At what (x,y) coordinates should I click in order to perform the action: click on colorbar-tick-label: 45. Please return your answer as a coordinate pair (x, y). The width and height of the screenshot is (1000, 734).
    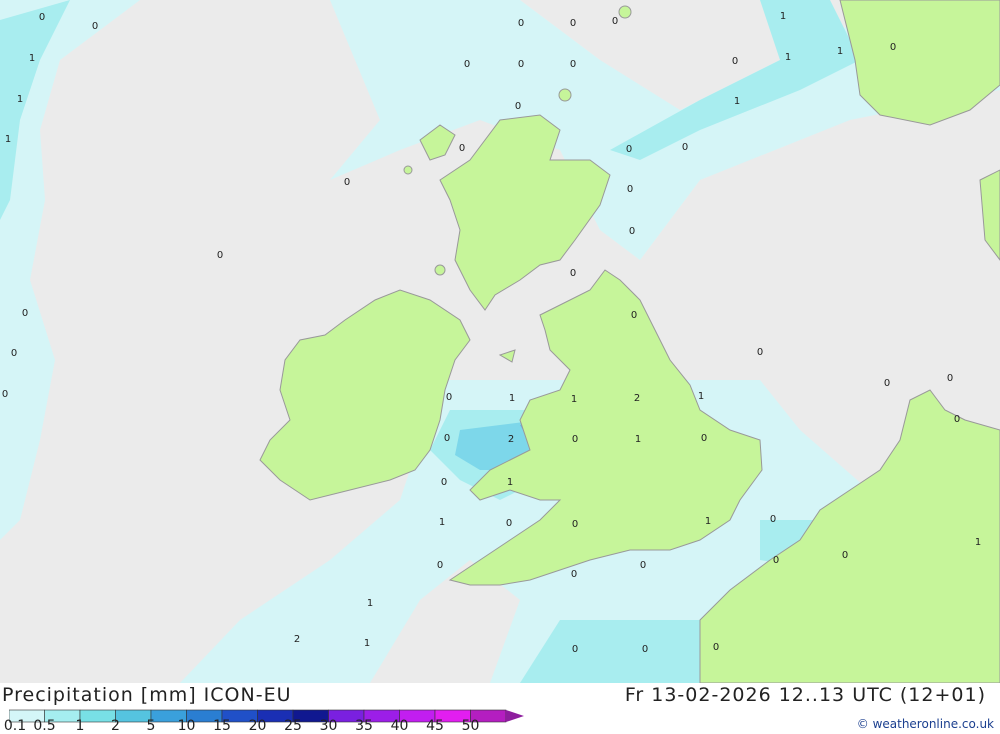
    Looking at the image, I should click on (435, 726).